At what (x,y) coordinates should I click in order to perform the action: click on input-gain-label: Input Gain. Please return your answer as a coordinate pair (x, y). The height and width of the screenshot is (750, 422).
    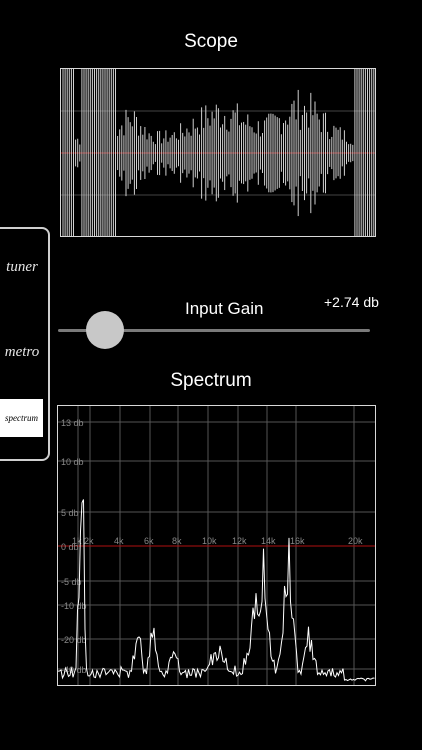
    Looking at the image, I should click on (224, 308).